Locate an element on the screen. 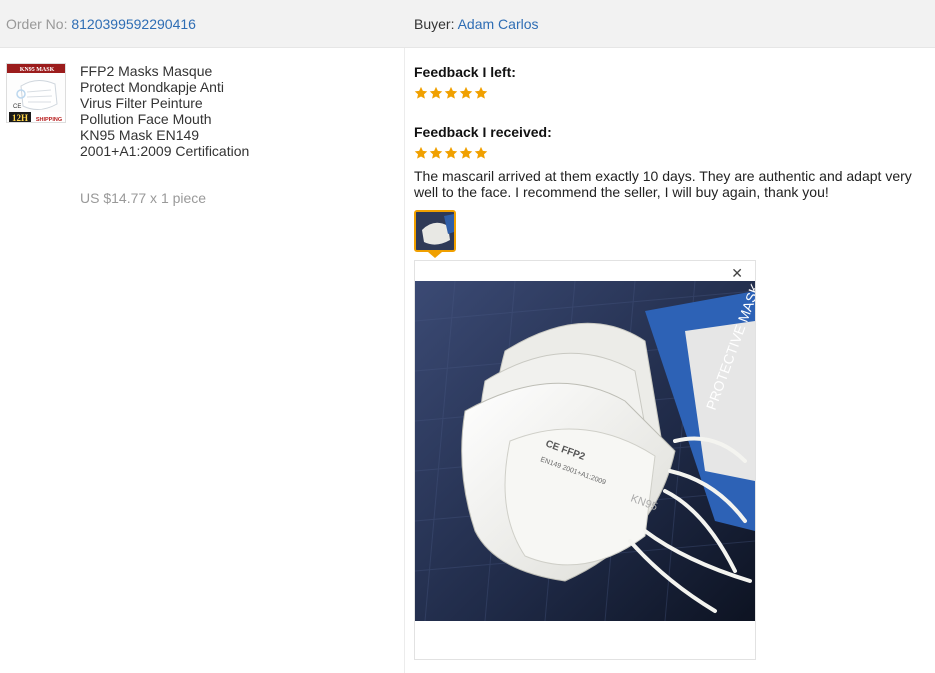 The width and height of the screenshot is (935, 673). feedback-received-heading: Feedback I received: is located at coordinates (483, 132).